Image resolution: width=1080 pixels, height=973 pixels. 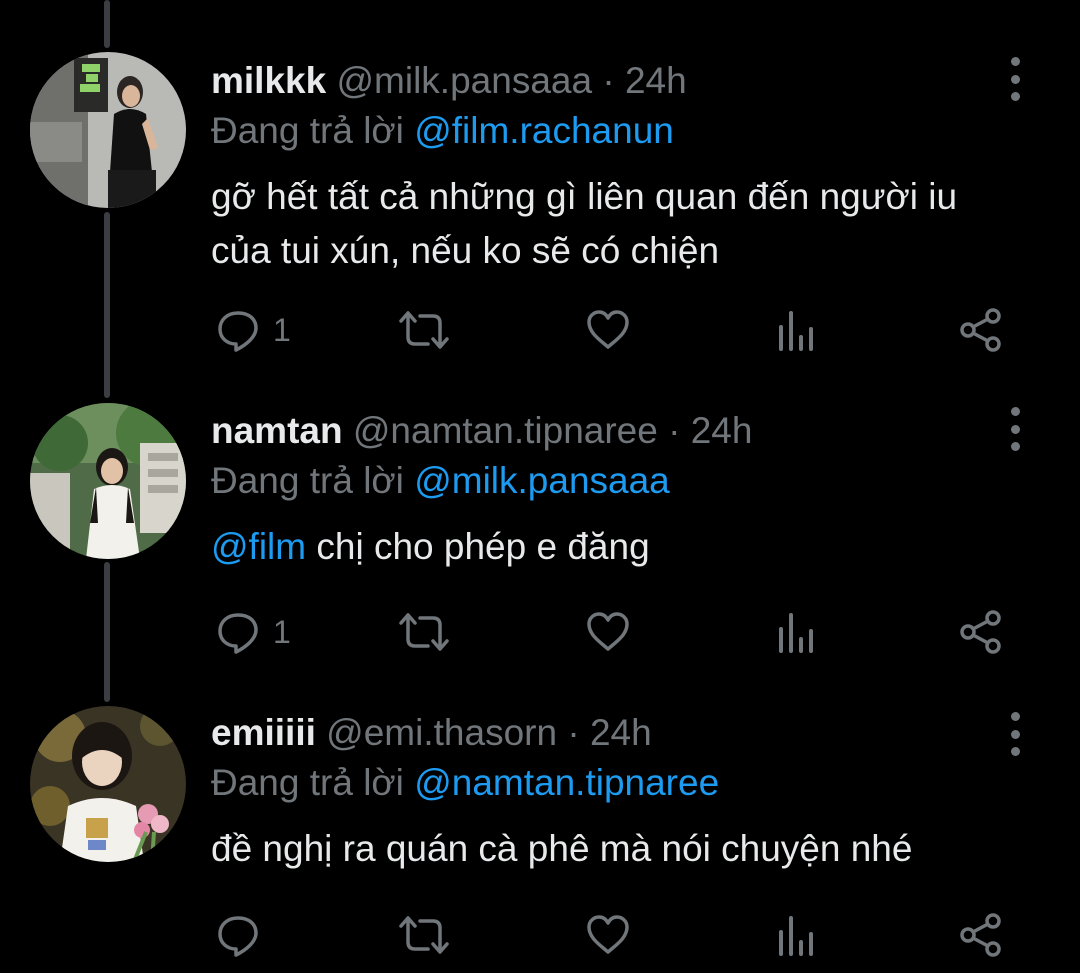 I want to click on replying-to: Đang trả lời @namtan.tipnaree, so click(x=610, y=783).